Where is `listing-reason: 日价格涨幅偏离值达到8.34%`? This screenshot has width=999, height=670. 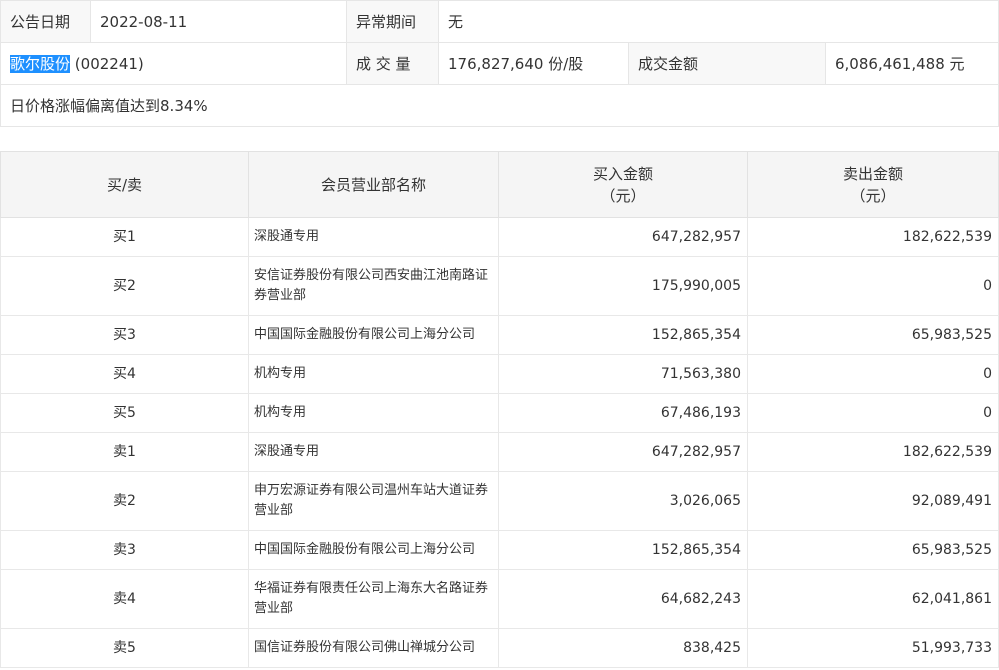 listing-reason: 日价格涨幅偏离值达到8.34% is located at coordinates (499, 105).